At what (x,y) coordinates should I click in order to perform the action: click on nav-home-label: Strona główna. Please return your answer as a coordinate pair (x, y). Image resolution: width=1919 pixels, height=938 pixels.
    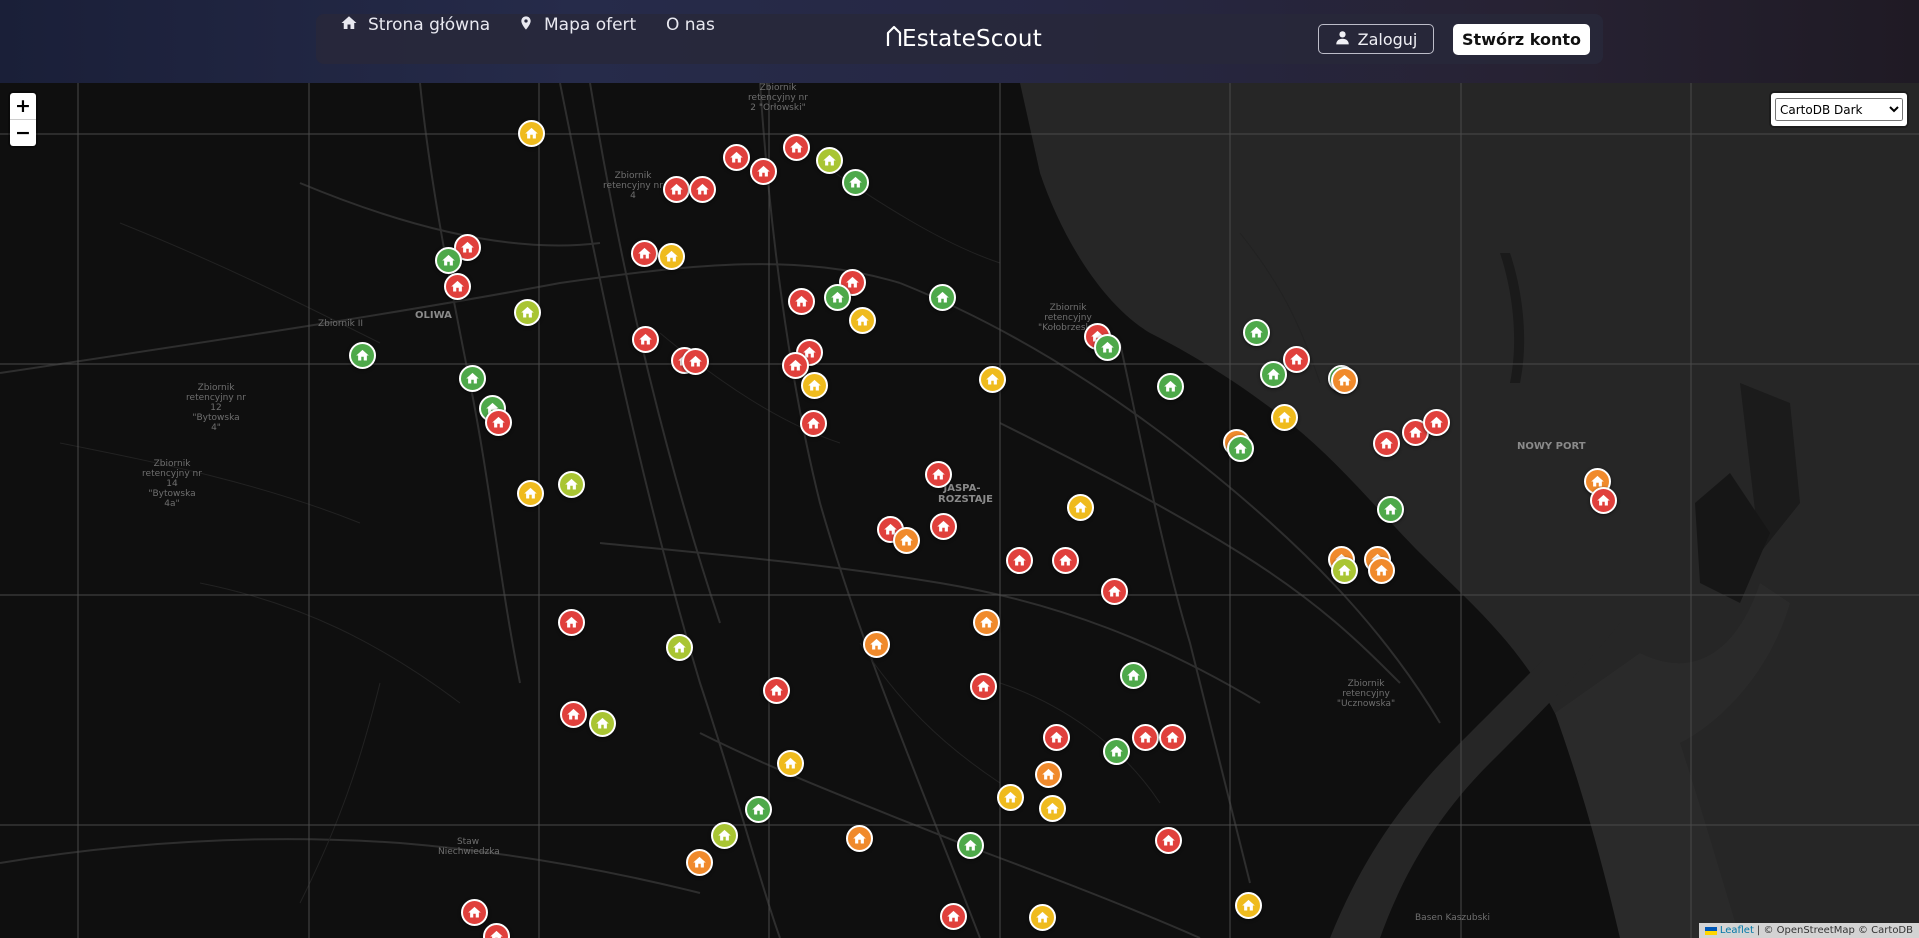
    Looking at the image, I should click on (429, 25).